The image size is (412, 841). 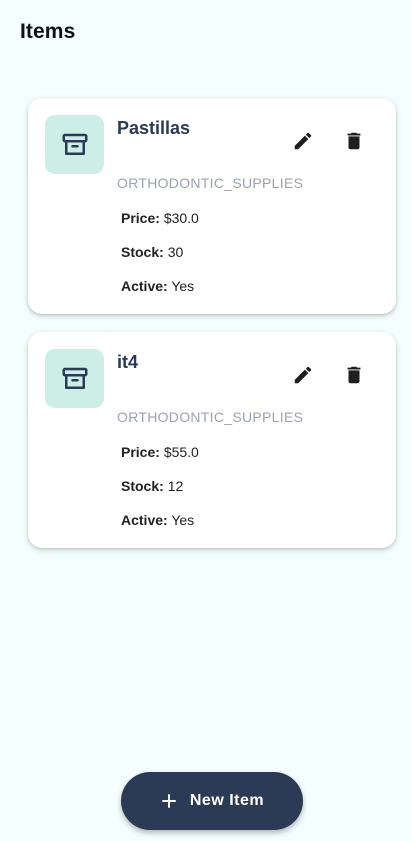 What do you see at coordinates (181, 218) in the screenshot?
I see `price-value: $30.0` at bounding box center [181, 218].